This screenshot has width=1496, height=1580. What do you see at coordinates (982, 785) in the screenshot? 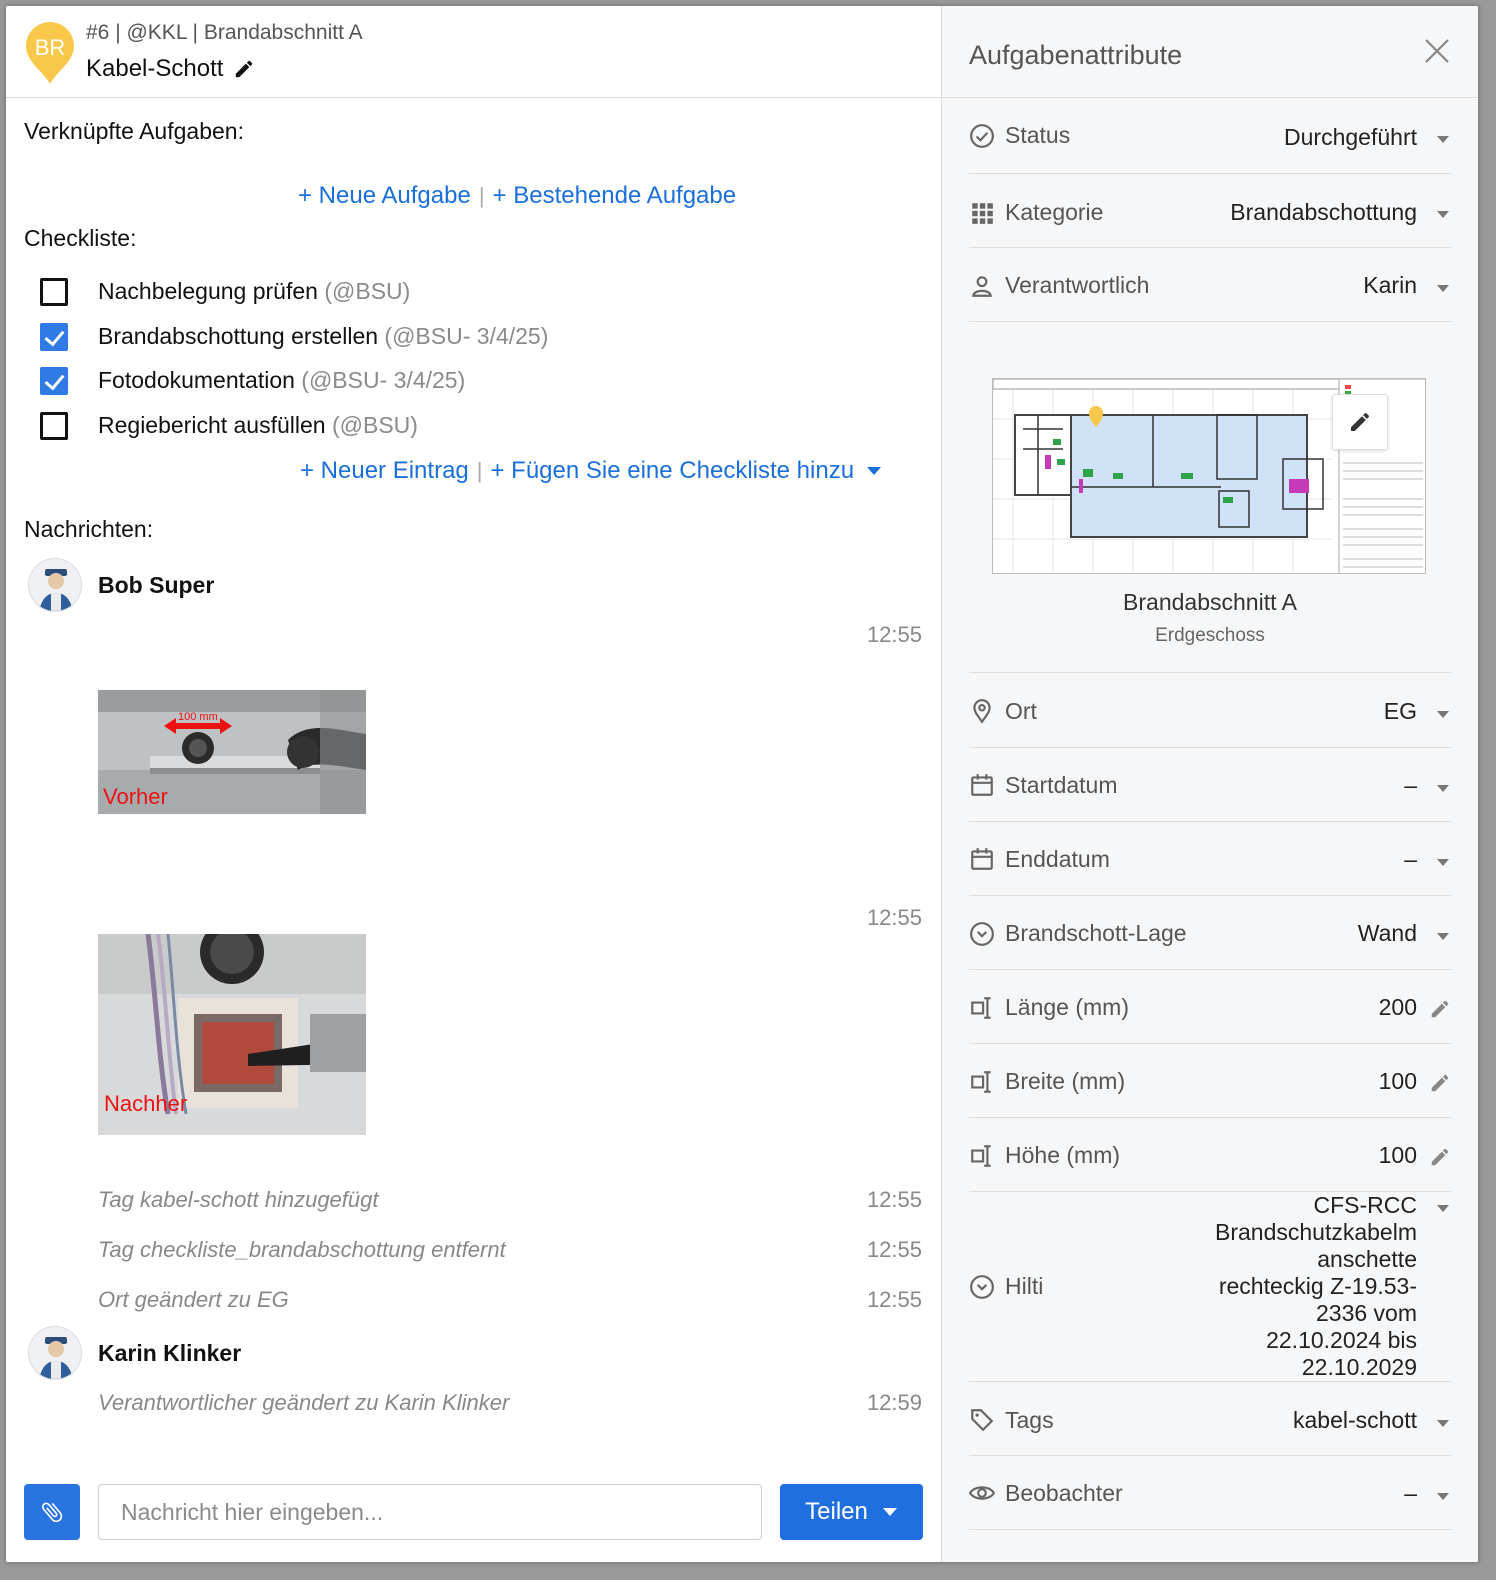
I see `calendar-icon` at bounding box center [982, 785].